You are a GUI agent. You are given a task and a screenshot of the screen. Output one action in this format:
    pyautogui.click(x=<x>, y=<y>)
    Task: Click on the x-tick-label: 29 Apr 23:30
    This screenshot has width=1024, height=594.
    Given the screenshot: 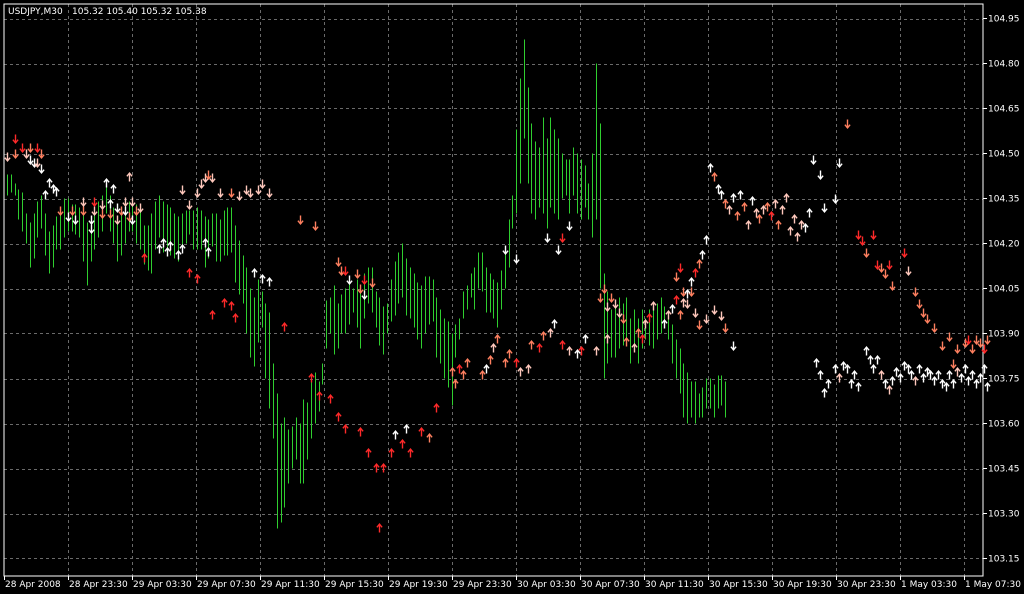 What is the action you would take?
    pyautogui.click(x=482, y=585)
    